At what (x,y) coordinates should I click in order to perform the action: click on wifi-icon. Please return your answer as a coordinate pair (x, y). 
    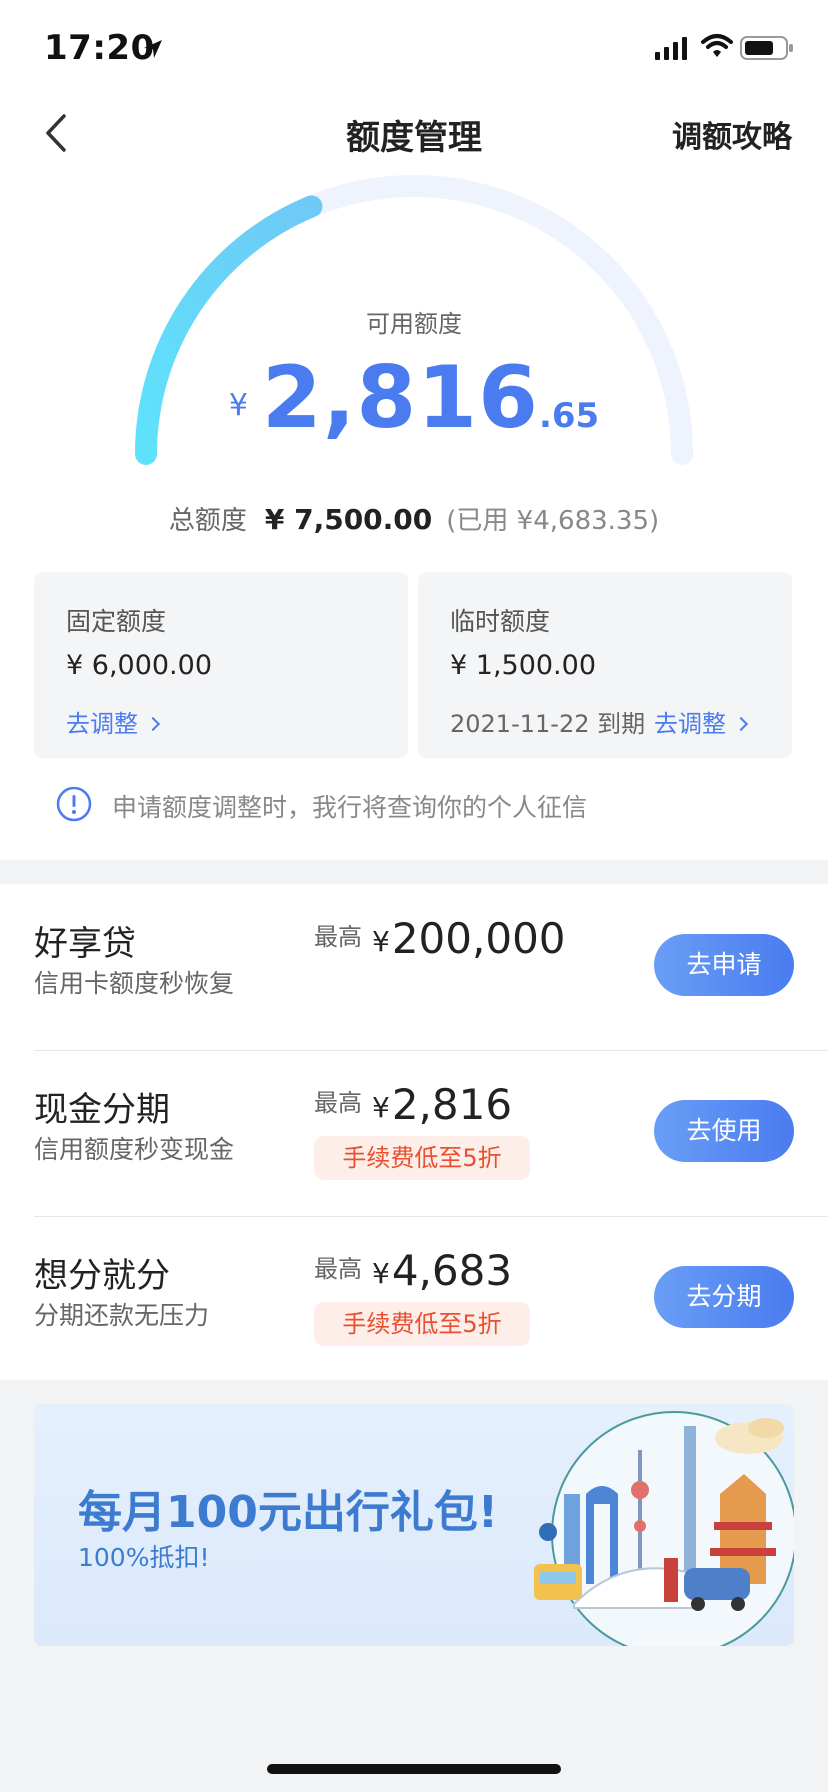
    Looking at the image, I should click on (717, 45).